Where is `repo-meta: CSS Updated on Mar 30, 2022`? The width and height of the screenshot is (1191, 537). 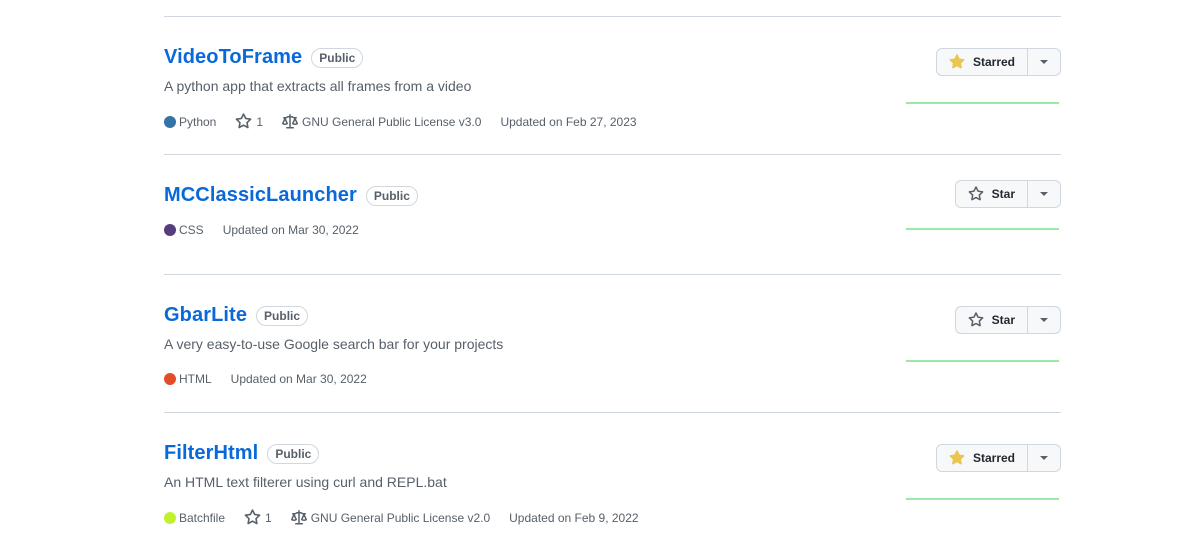 repo-meta: CSS Updated on Mar 30, 2022 is located at coordinates (271, 230).